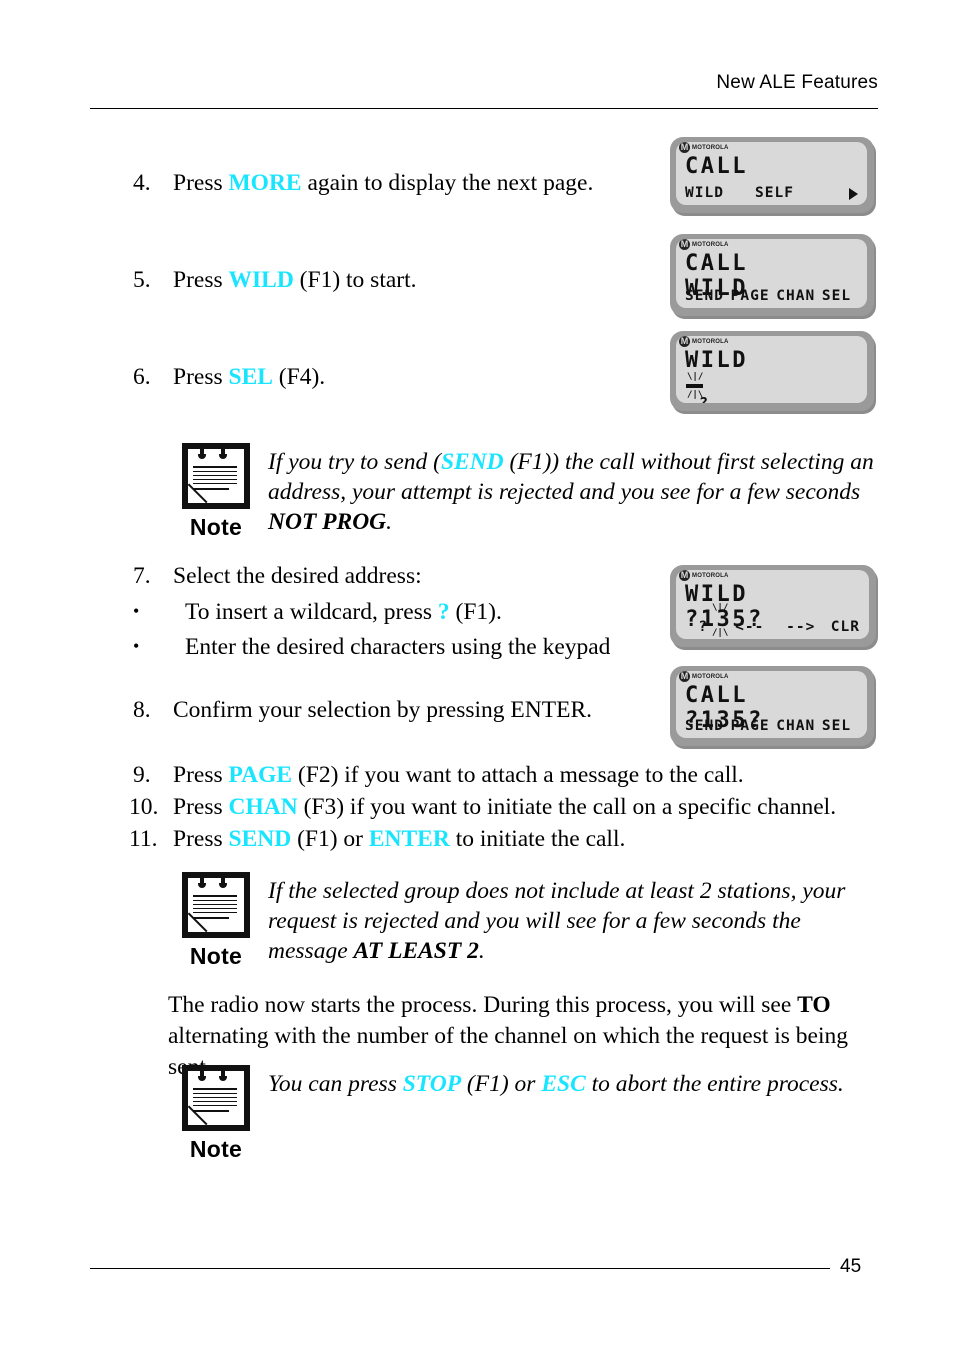  I want to click on note-icon-3: Note, so click(216, 1114).